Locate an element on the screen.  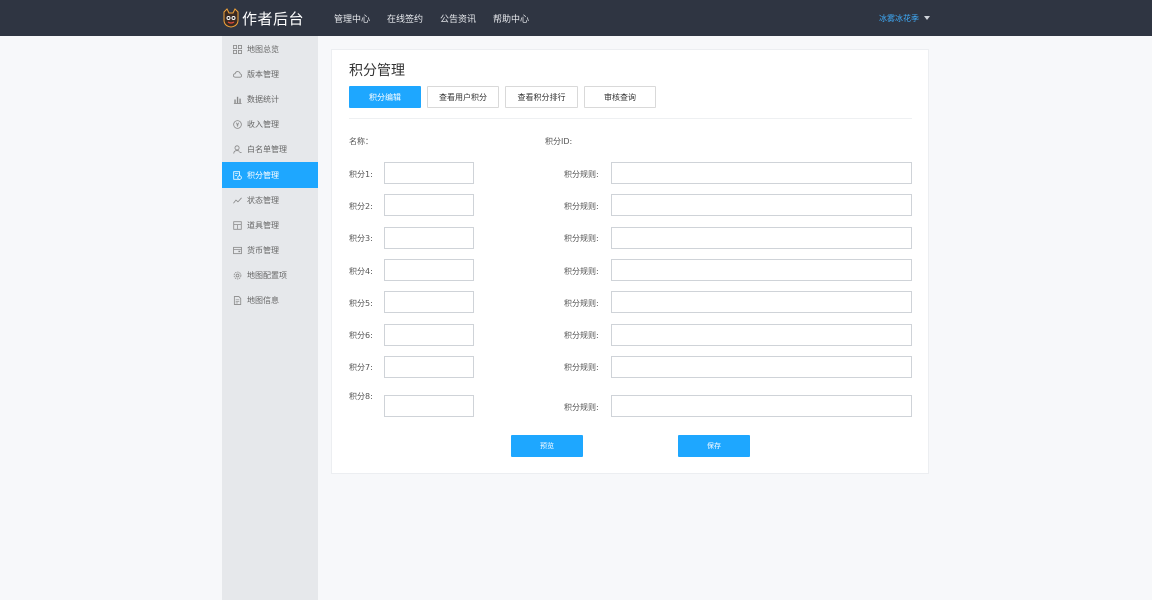
logo-mascot-icon is located at coordinates (231, 18).